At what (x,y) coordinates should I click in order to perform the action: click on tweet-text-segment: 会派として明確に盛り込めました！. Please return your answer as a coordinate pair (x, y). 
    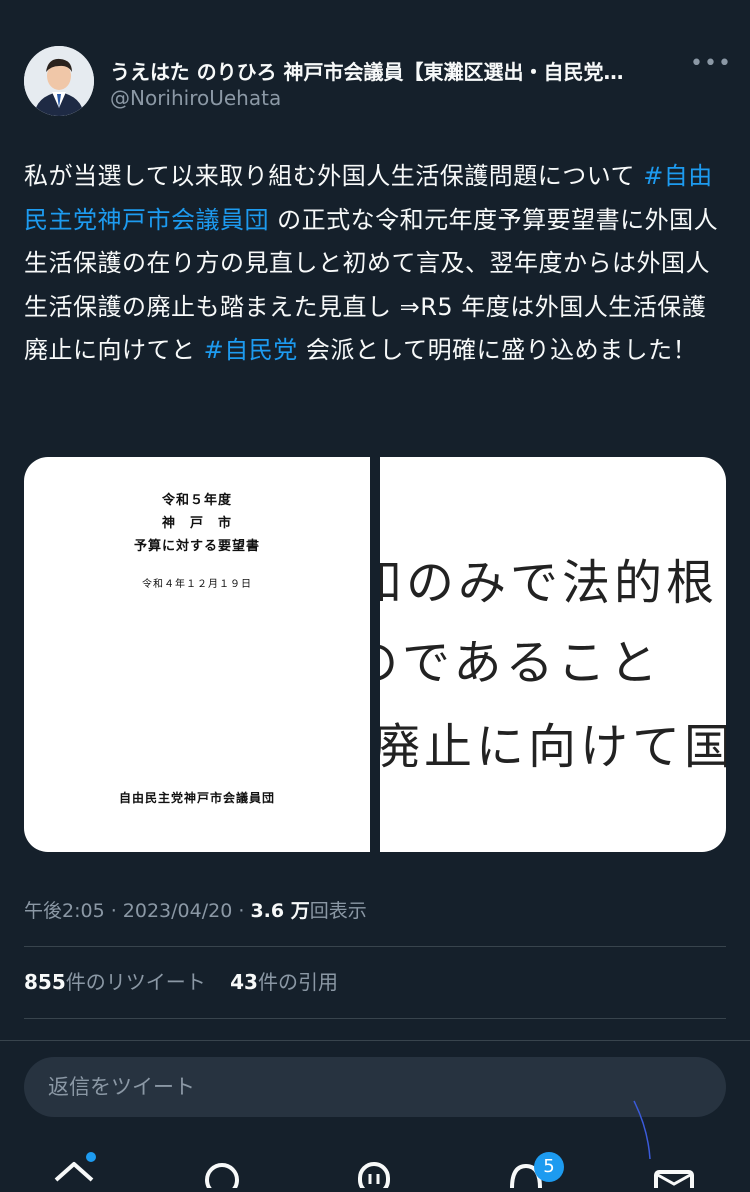
    Looking at the image, I should click on (497, 350).